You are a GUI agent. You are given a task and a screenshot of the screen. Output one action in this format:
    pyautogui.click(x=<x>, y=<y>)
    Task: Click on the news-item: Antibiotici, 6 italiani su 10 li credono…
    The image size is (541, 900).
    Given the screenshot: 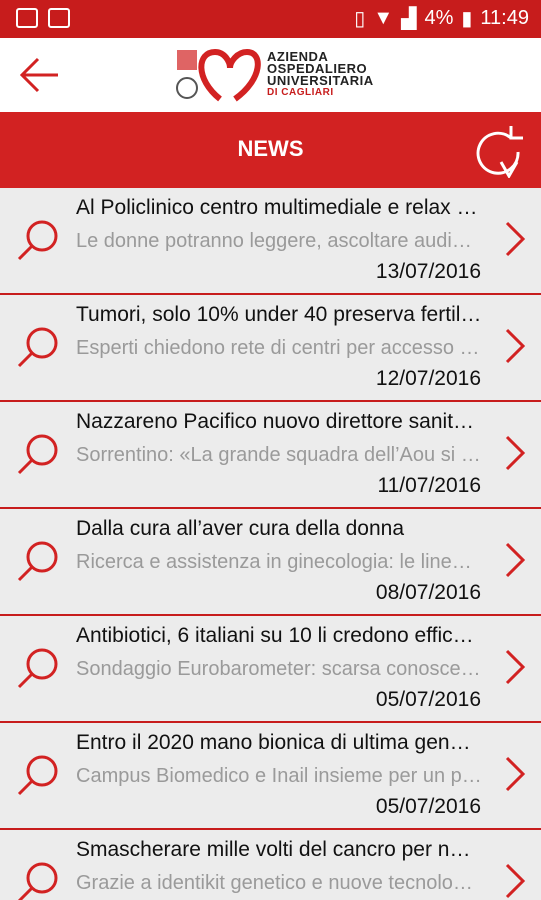 What is the action you would take?
    pyautogui.click(x=270, y=669)
    